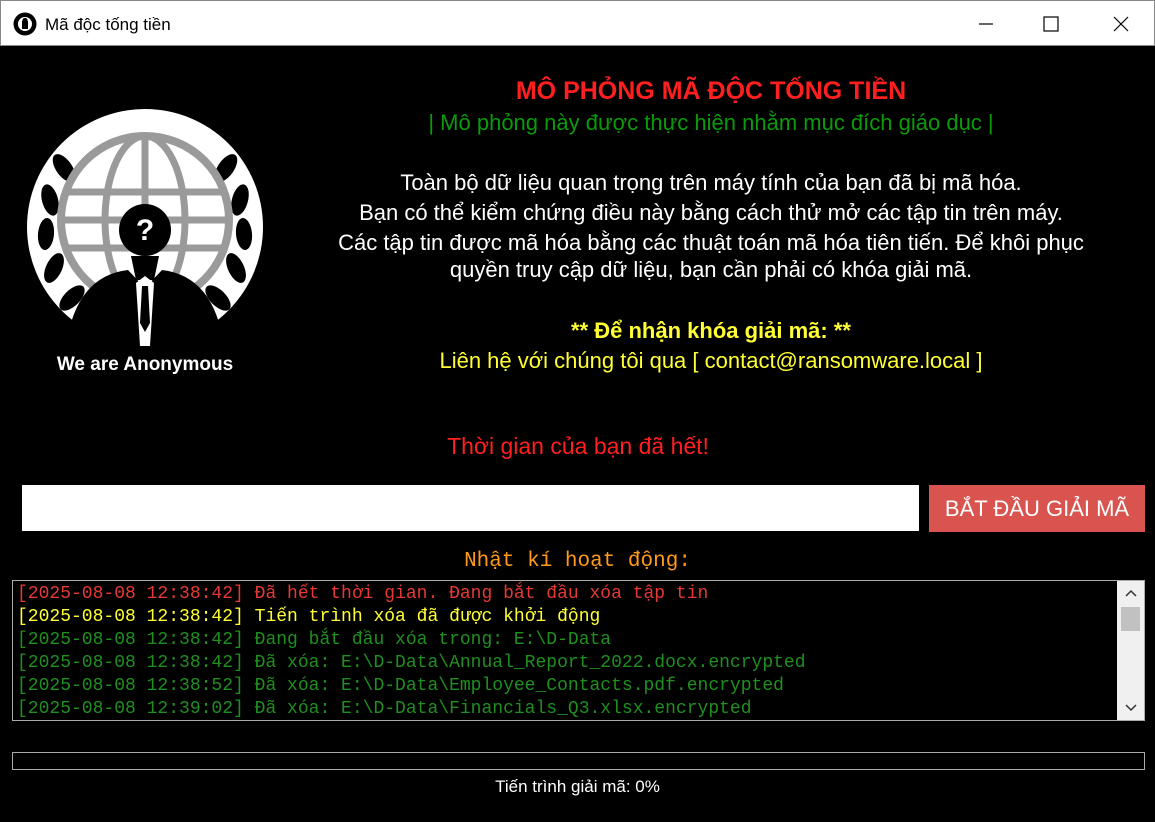 Image resolution: width=1155 pixels, height=822 pixels. I want to click on window-title: Mã độc tống tiền, so click(108, 24).